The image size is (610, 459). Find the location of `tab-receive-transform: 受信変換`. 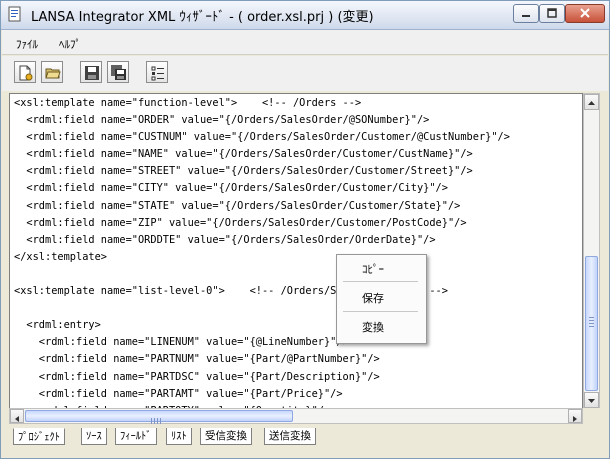

tab-receive-transform: 受信変換 is located at coordinates (226, 436).